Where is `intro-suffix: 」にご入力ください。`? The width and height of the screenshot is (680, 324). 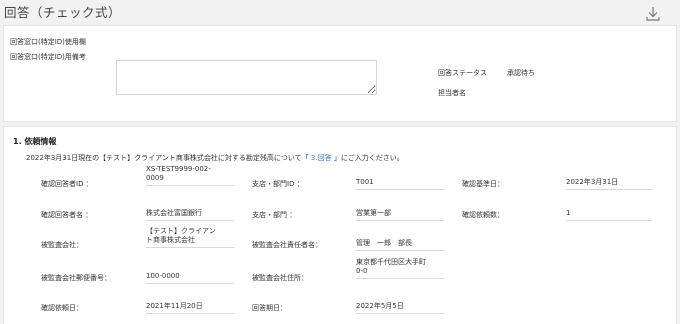
intro-suffix: 」にご入力ください。 is located at coordinates (368, 158).